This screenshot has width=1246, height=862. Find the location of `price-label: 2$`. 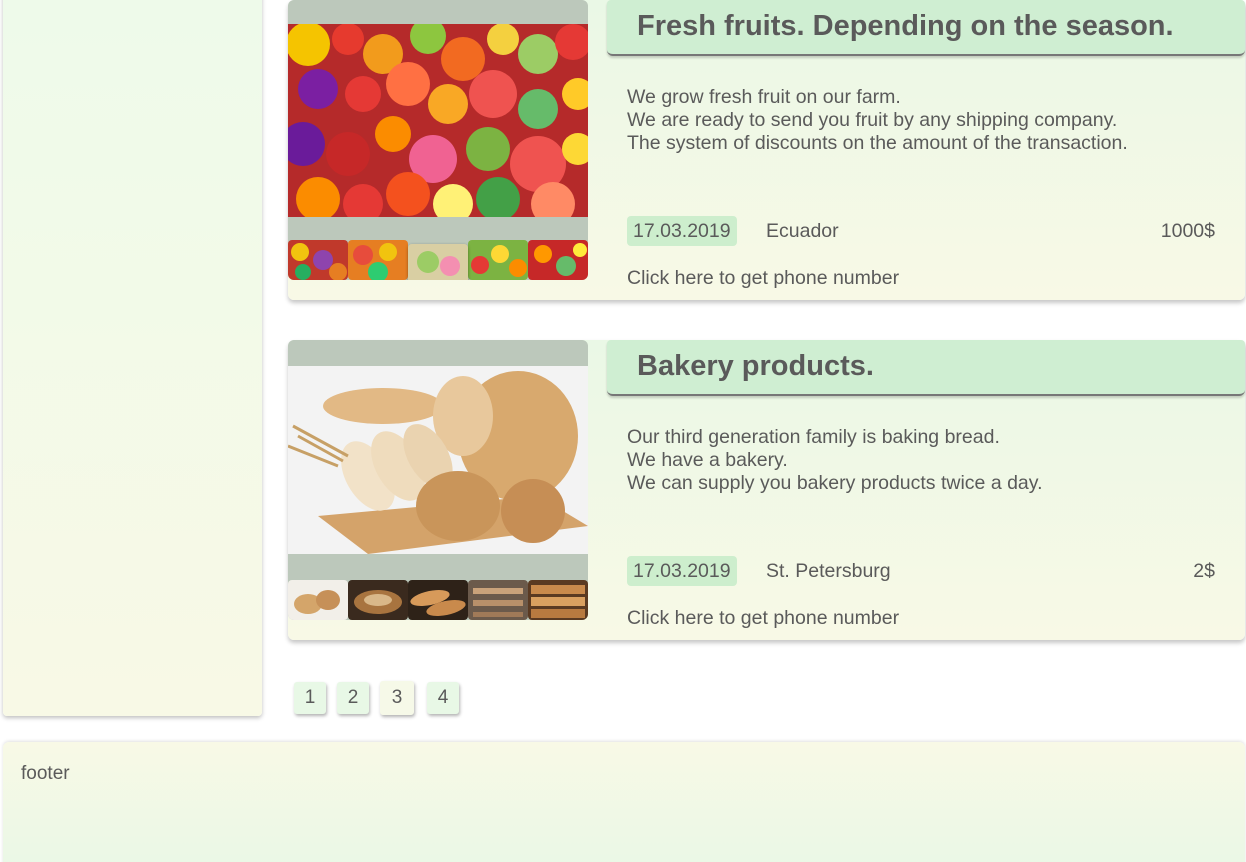

price-label: 2$ is located at coordinates (1204, 571).